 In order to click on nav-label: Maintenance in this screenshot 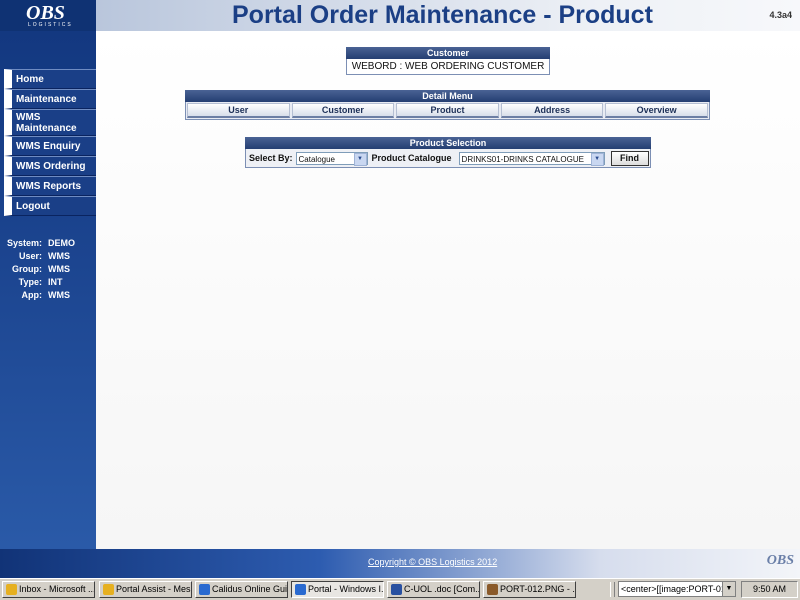, I will do `click(46, 99)`.